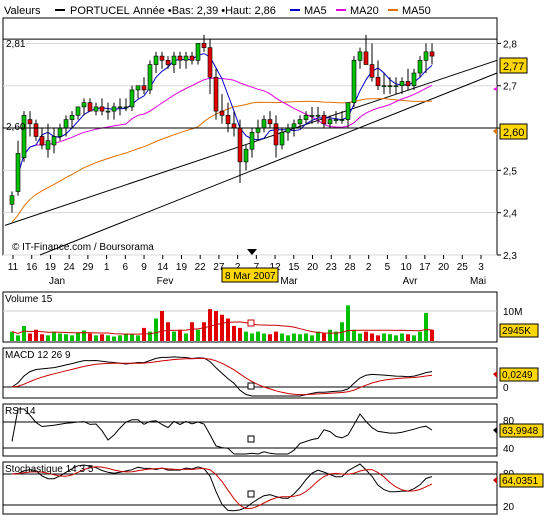 The height and width of the screenshot is (516, 549). I want to click on volume-title: Volume 15, so click(29, 299).